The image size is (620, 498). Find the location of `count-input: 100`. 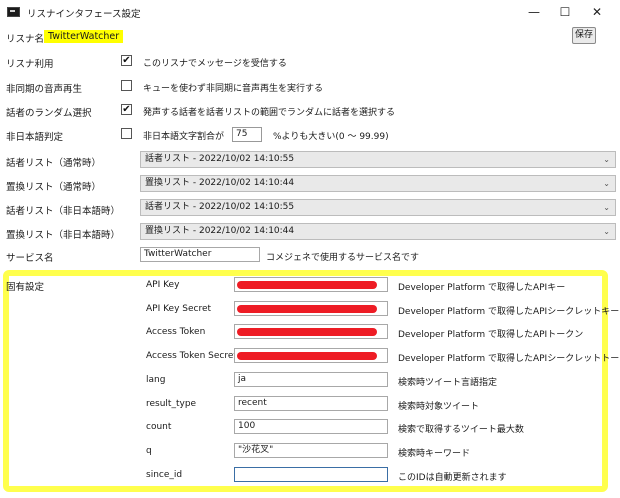

count-input: 100 is located at coordinates (311, 426).